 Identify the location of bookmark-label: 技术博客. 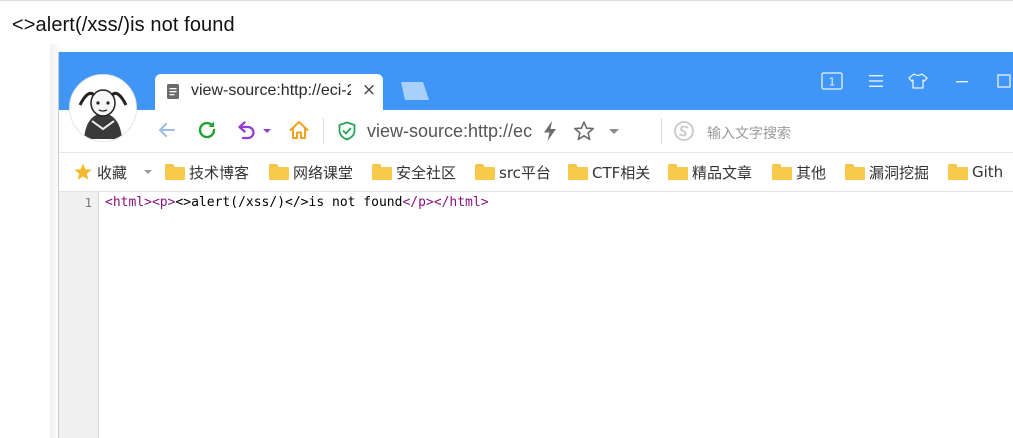
(219, 172).